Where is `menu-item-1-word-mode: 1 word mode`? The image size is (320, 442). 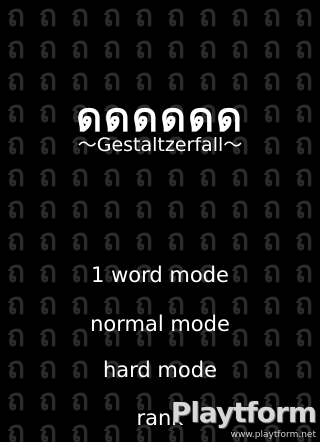 menu-item-1-word-mode: 1 word mode is located at coordinates (160, 275).